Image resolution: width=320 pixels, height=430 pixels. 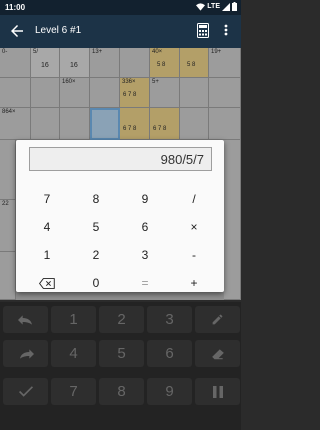 What do you see at coordinates (9, 112) in the screenshot?
I see `cage-clue: 864×` at bounding box center [9, 112].